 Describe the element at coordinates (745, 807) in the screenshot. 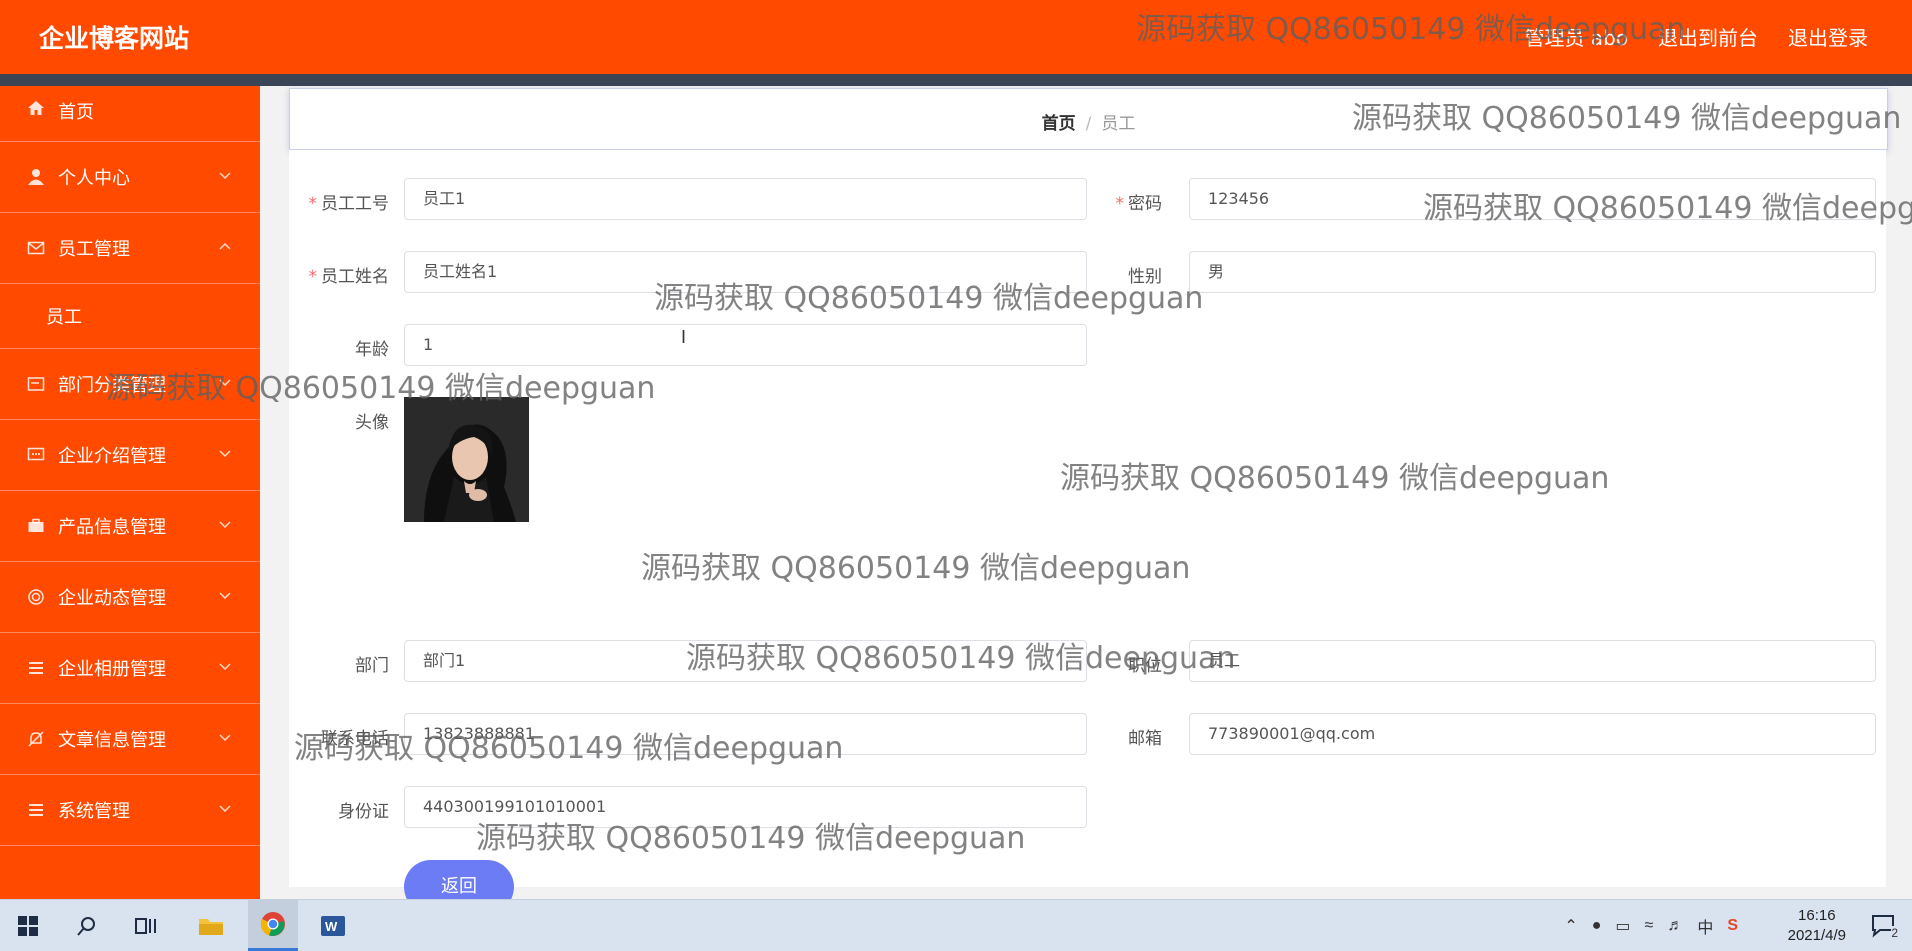

I see `idcard-field: 440300199101010001` at that location.